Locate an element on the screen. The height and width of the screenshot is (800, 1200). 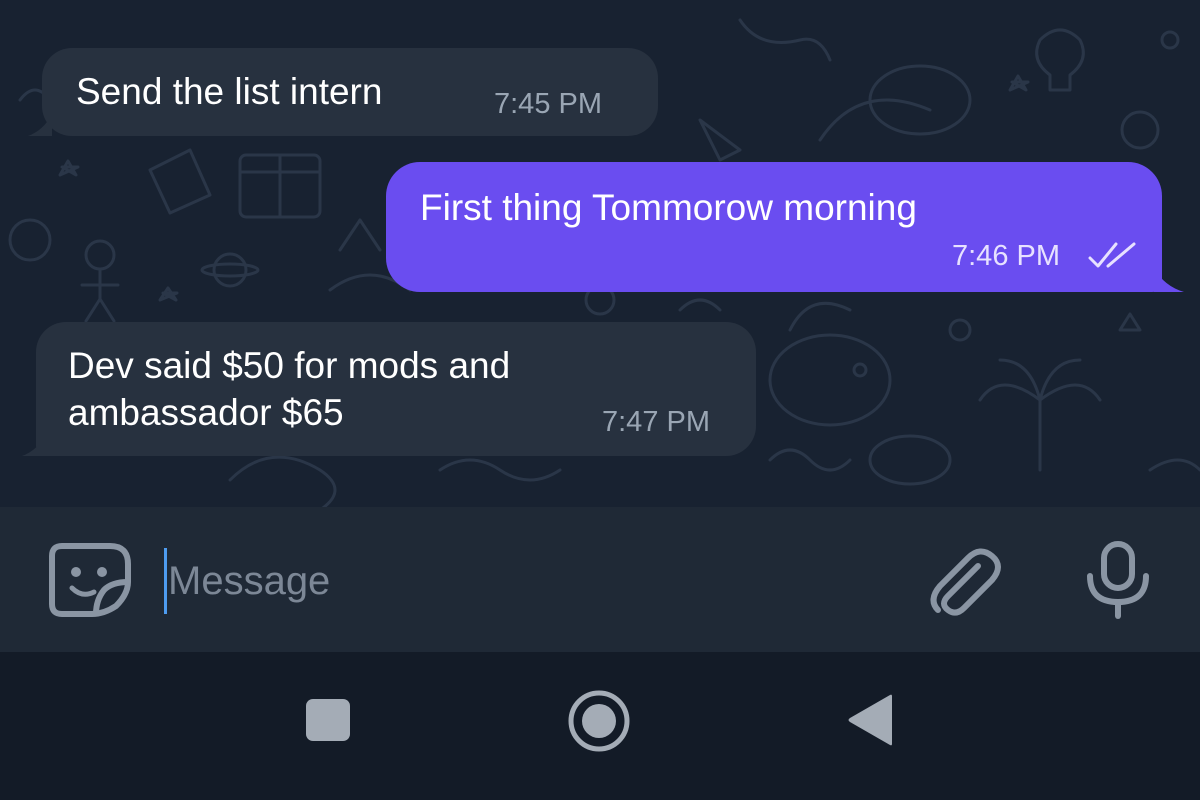
message-input is located at coordinates (528, 581).